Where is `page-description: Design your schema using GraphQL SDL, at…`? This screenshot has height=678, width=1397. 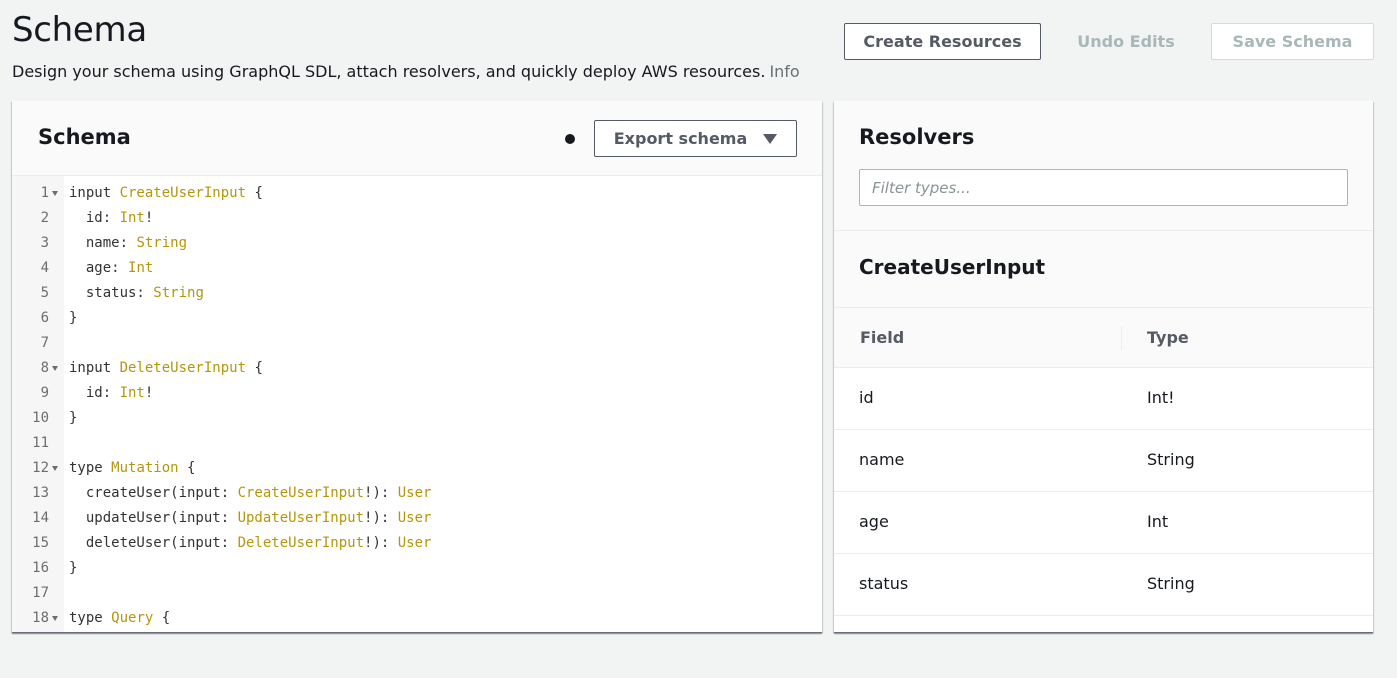 page-description: Design your schema using GraphQL SDL, at… is located at coordinates (406, 71).